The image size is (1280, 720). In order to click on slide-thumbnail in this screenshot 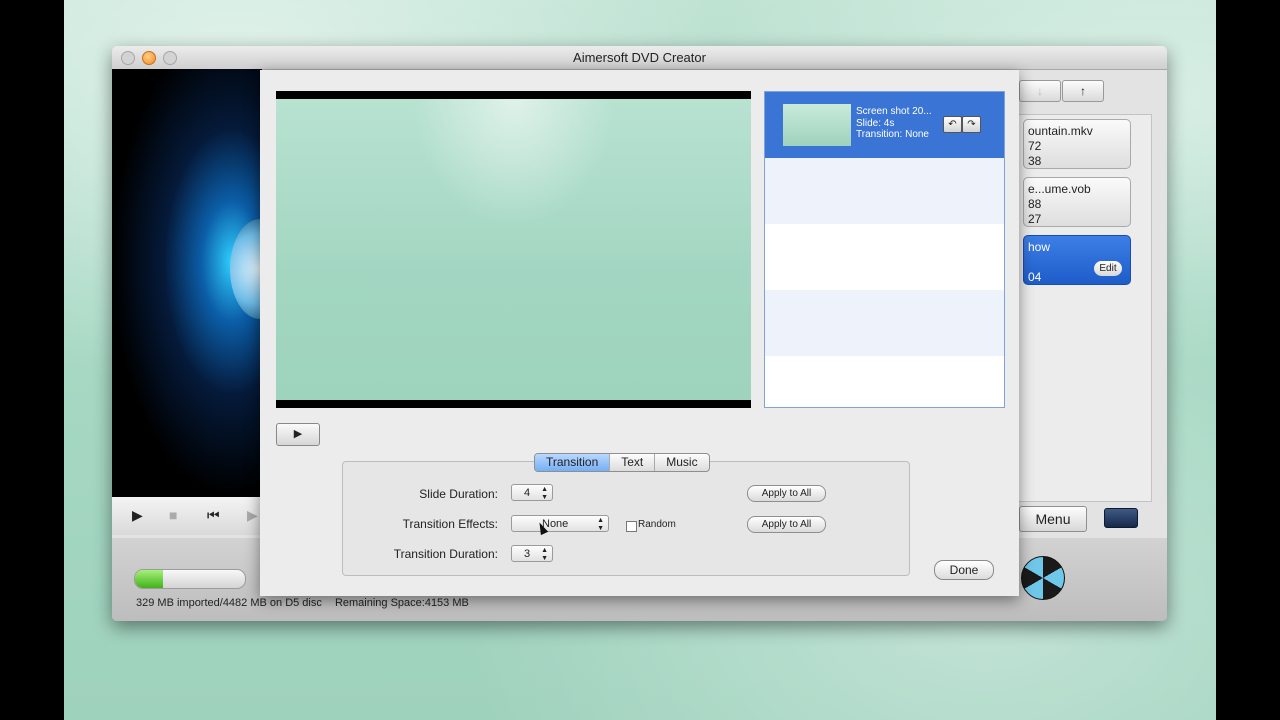, I will do `click(817, 125)`.